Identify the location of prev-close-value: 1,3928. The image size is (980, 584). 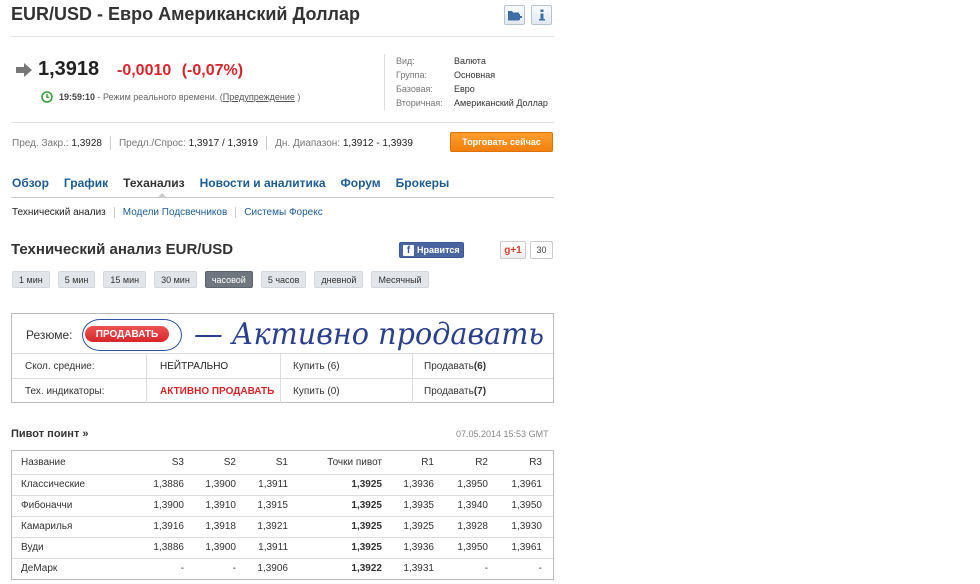
(86, 143).